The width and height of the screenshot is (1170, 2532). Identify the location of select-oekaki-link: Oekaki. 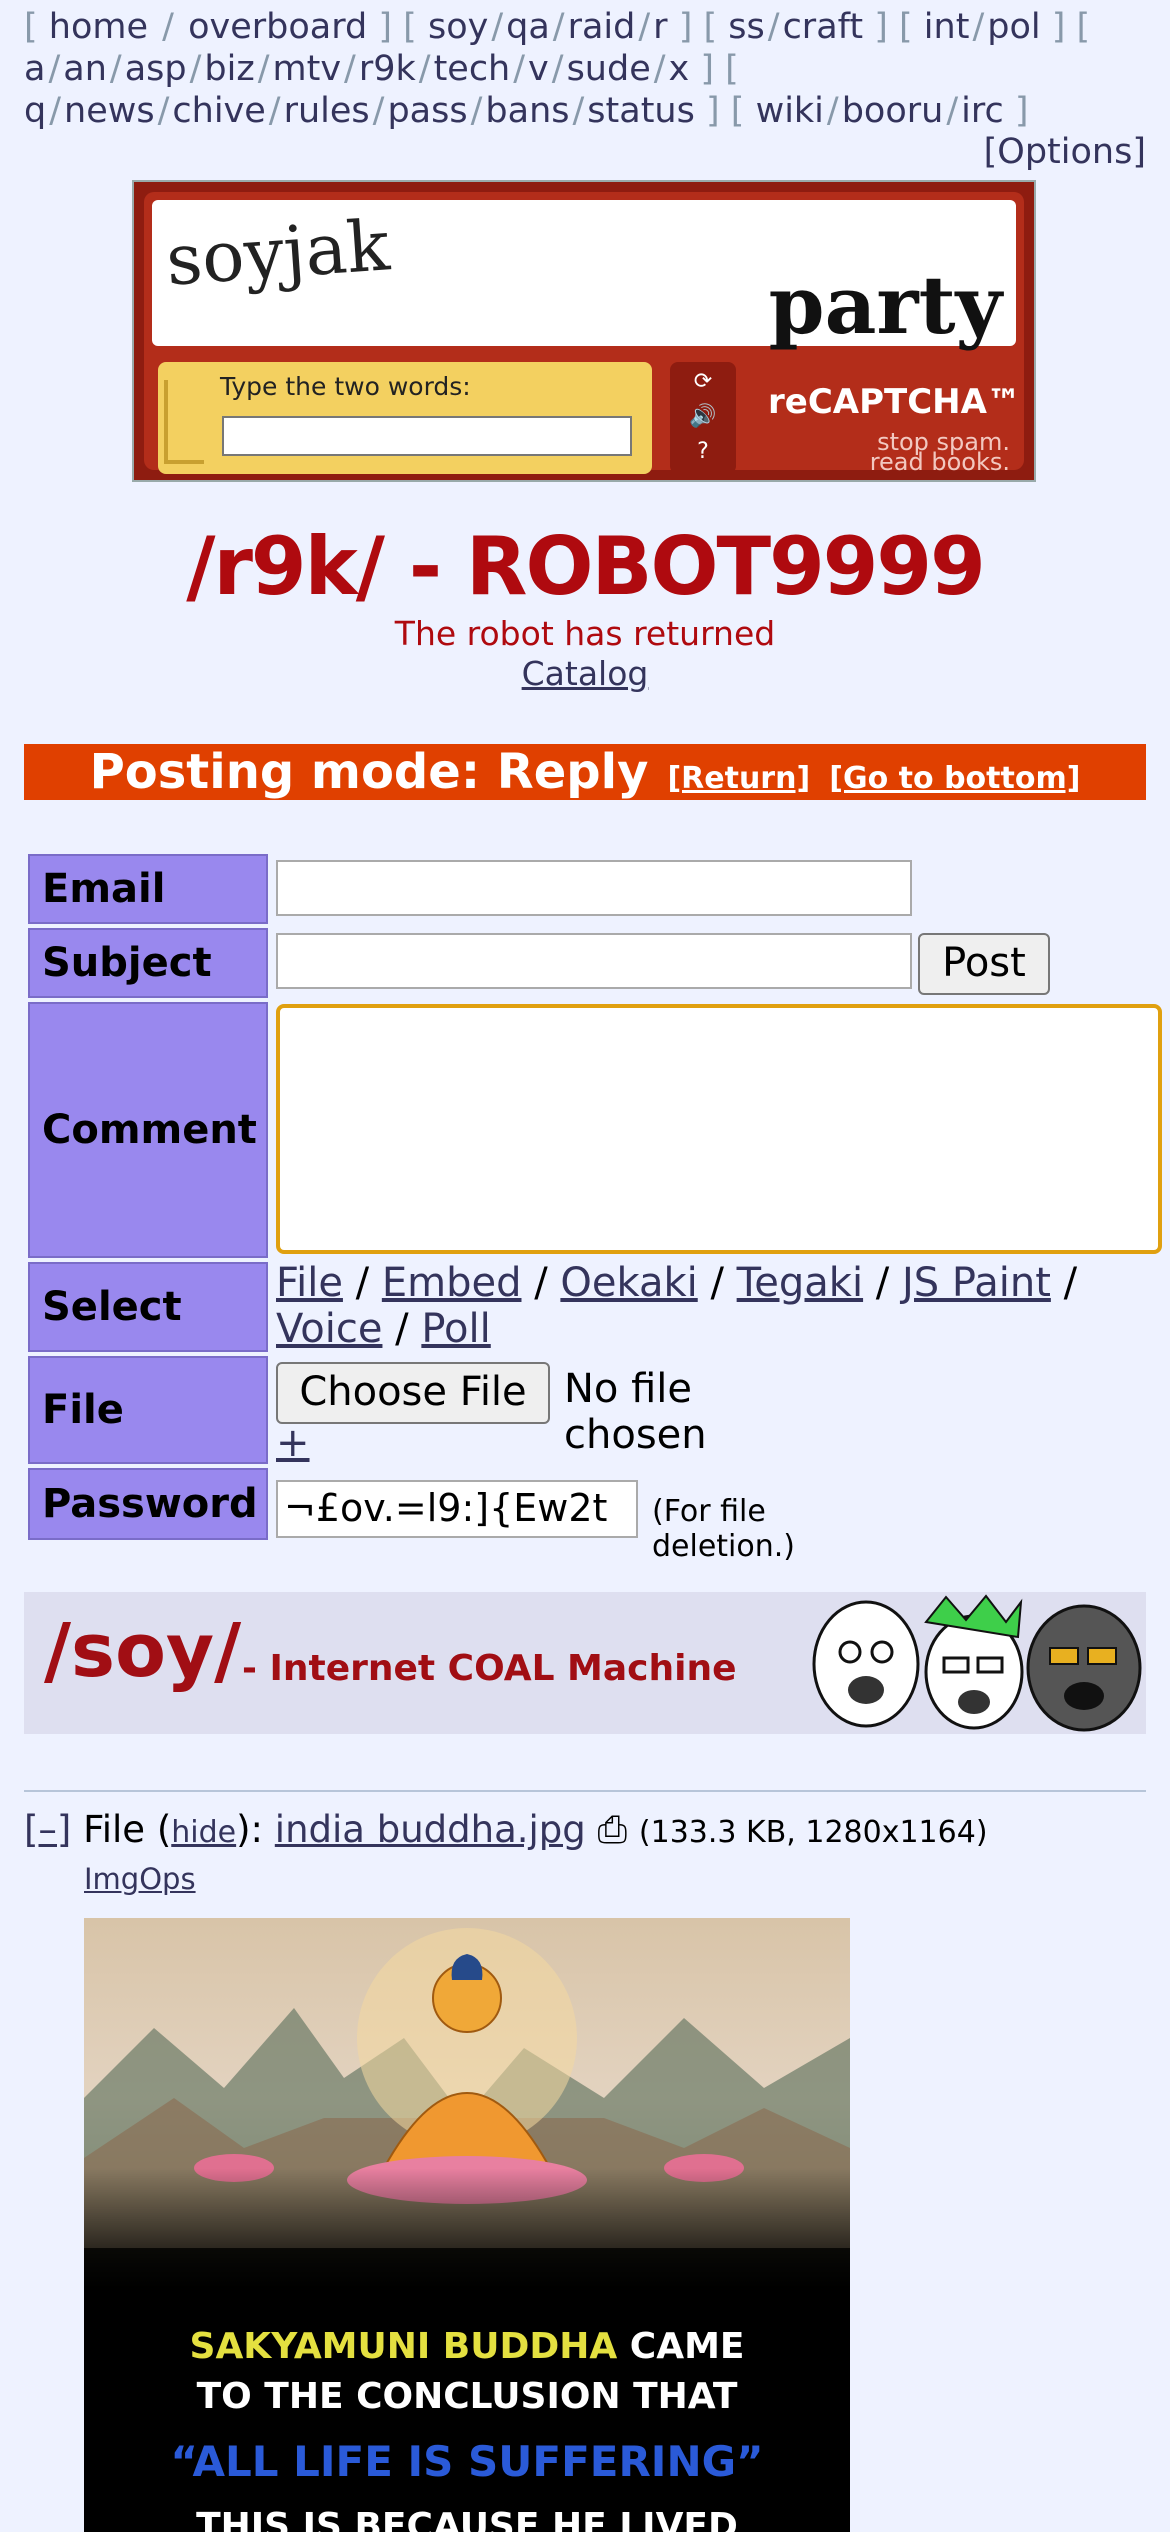
(628, 1283).